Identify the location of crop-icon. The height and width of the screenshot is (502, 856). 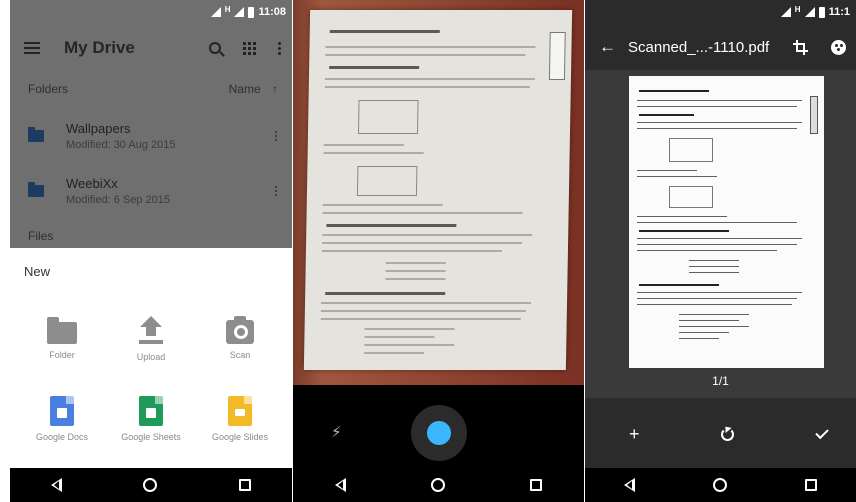
(800, 47).